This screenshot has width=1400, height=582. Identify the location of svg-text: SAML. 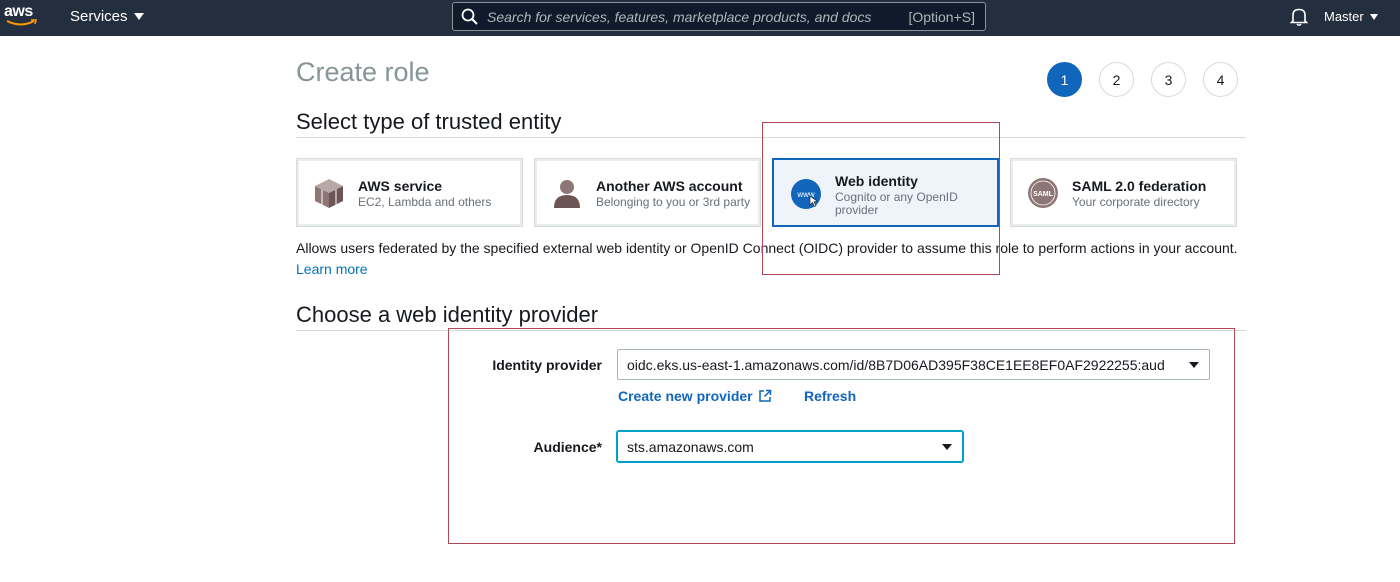
(1043, 194).